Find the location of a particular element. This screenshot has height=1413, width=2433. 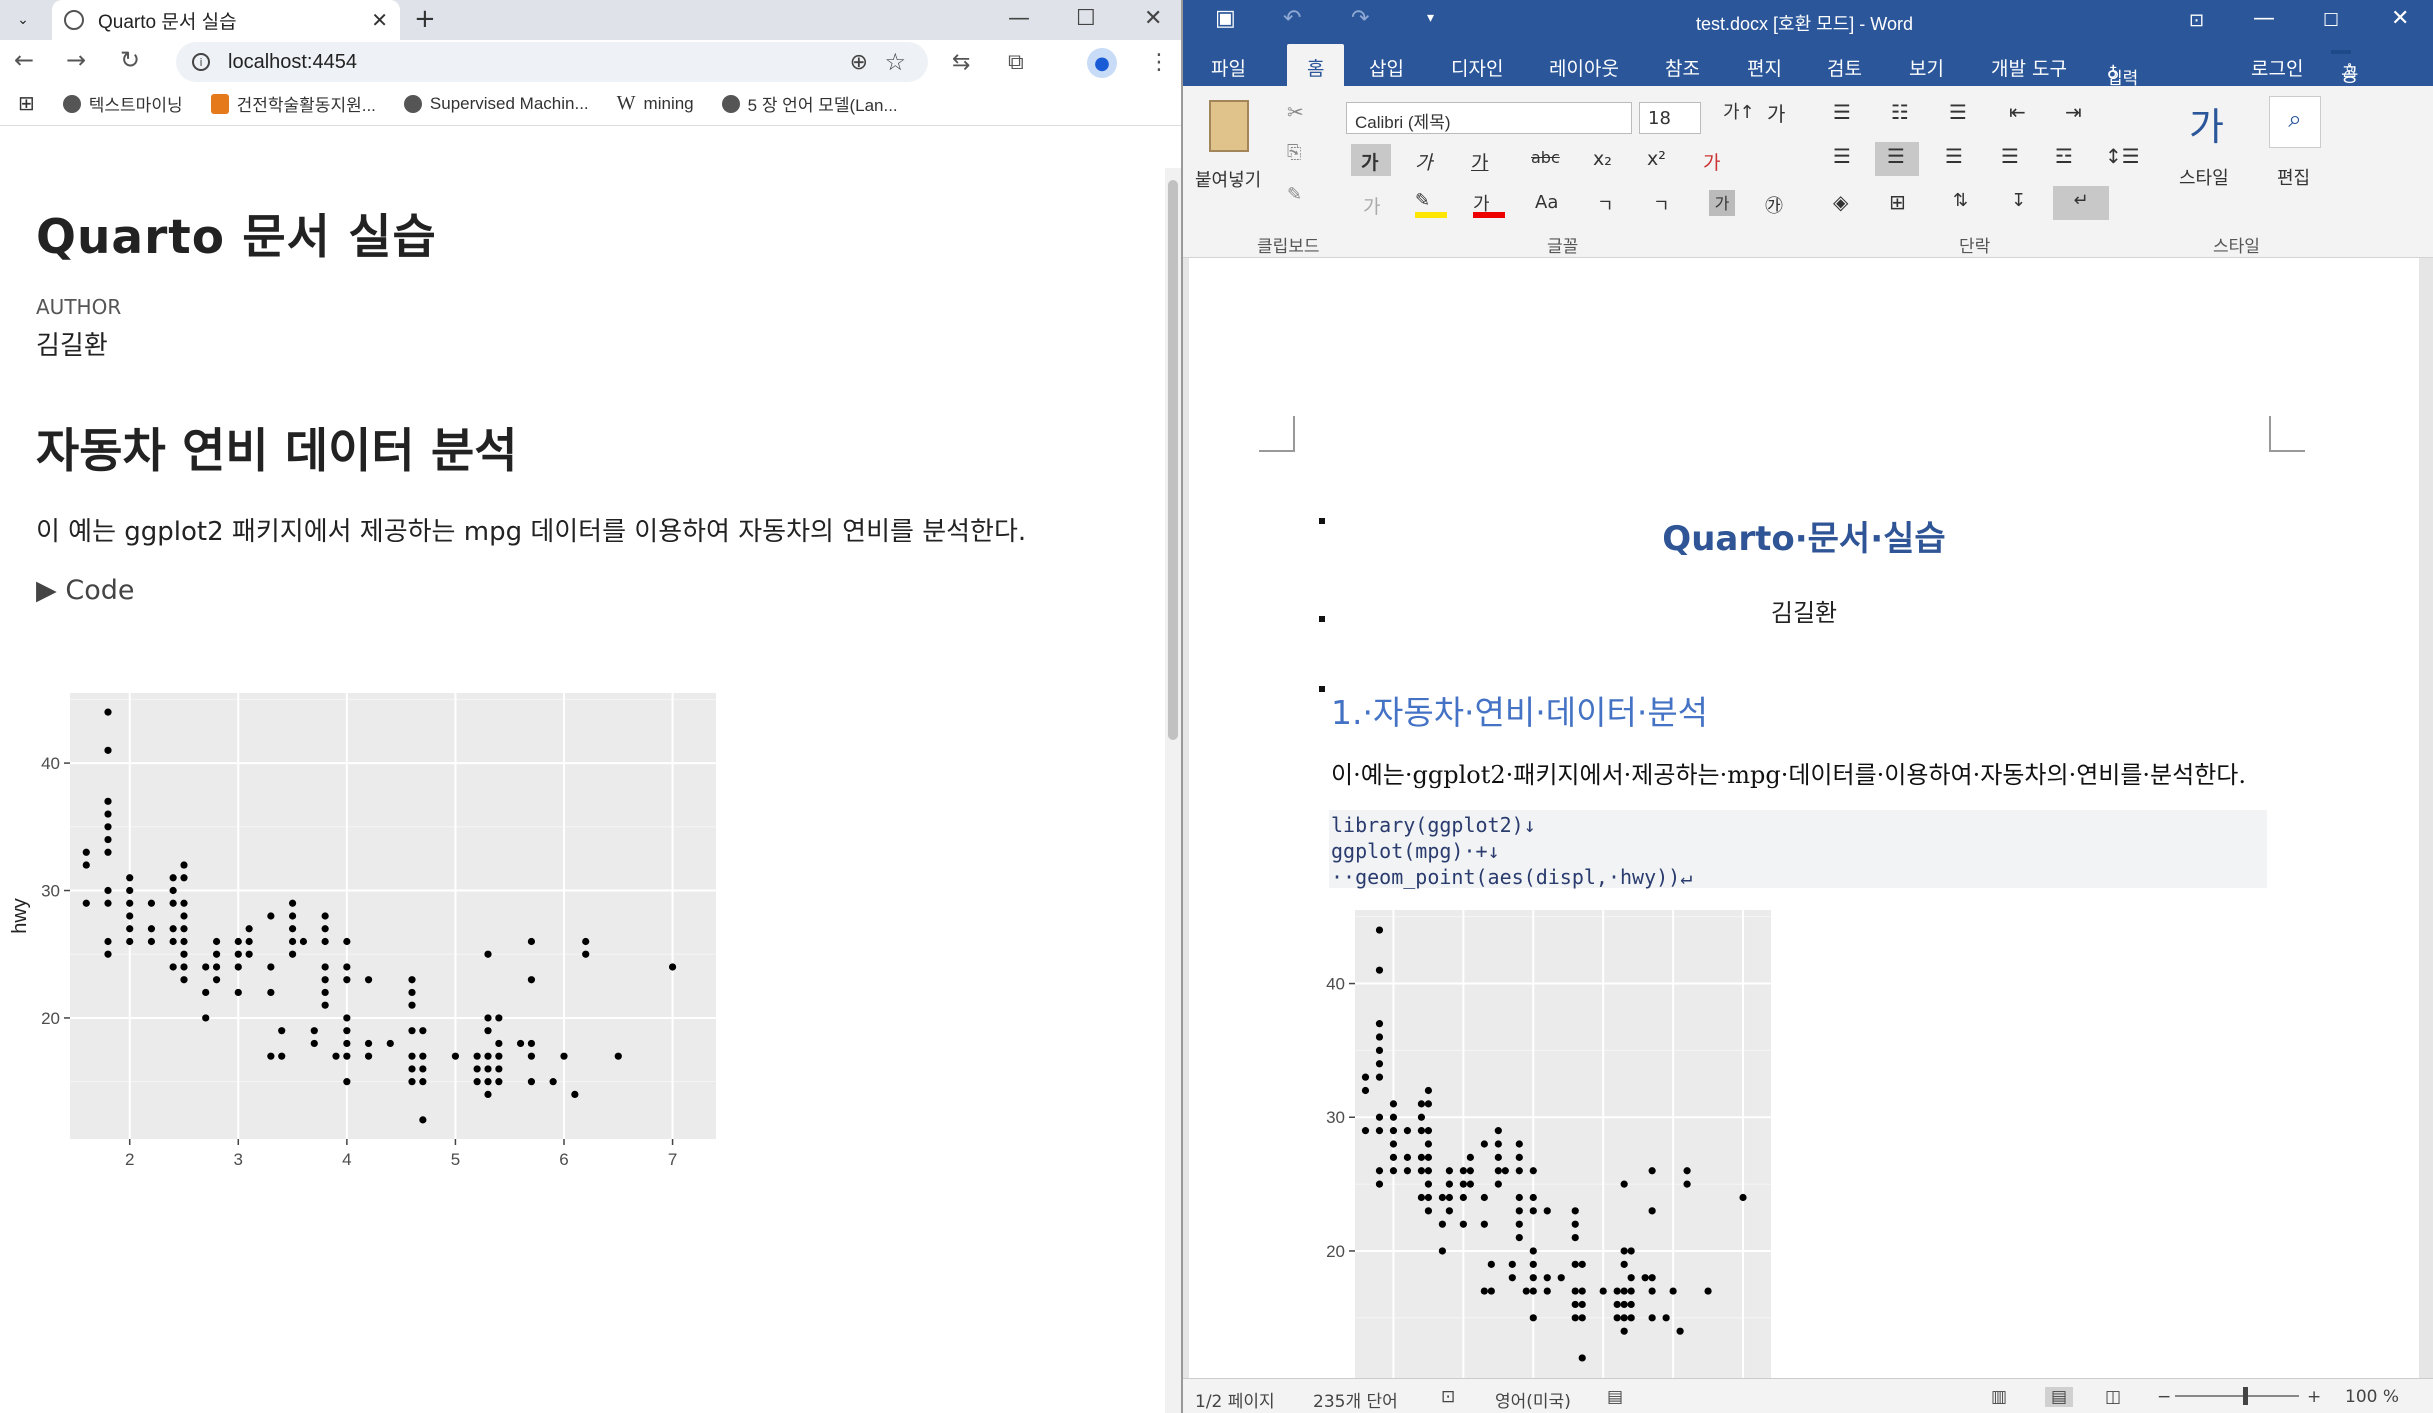

tab-references: 참조 is located at coordinates (1682, 67).